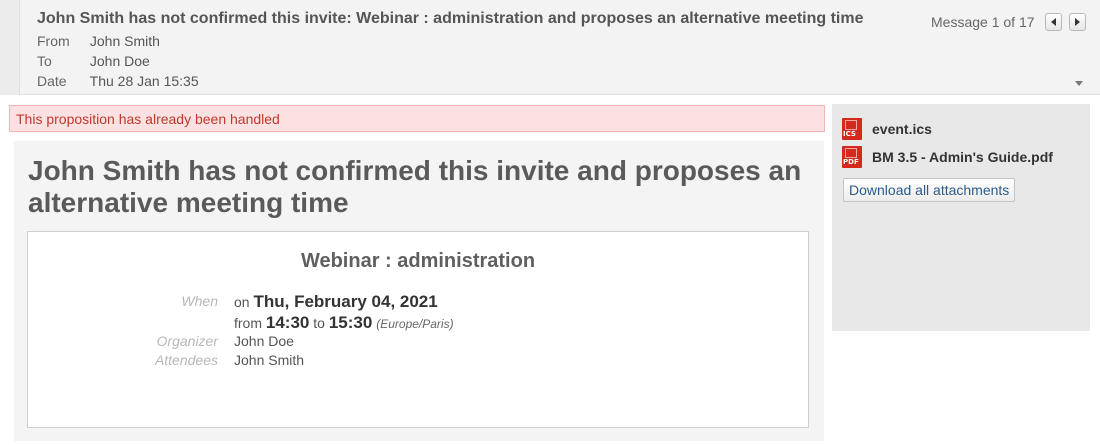 Image resolution: width=1100 pixels, height=445 pixels. What do you see at coordinates (199, 301) in the screenshot?
I see `when-label: When` at bounding box center [199, 301].